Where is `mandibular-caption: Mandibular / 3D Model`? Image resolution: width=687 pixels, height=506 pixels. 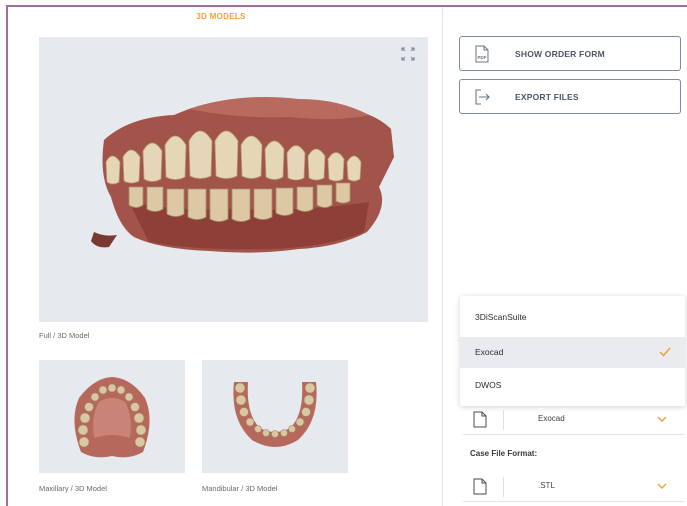
mandibular-caption: Mandibular / 3D Model is located at coordinates (240, 488).